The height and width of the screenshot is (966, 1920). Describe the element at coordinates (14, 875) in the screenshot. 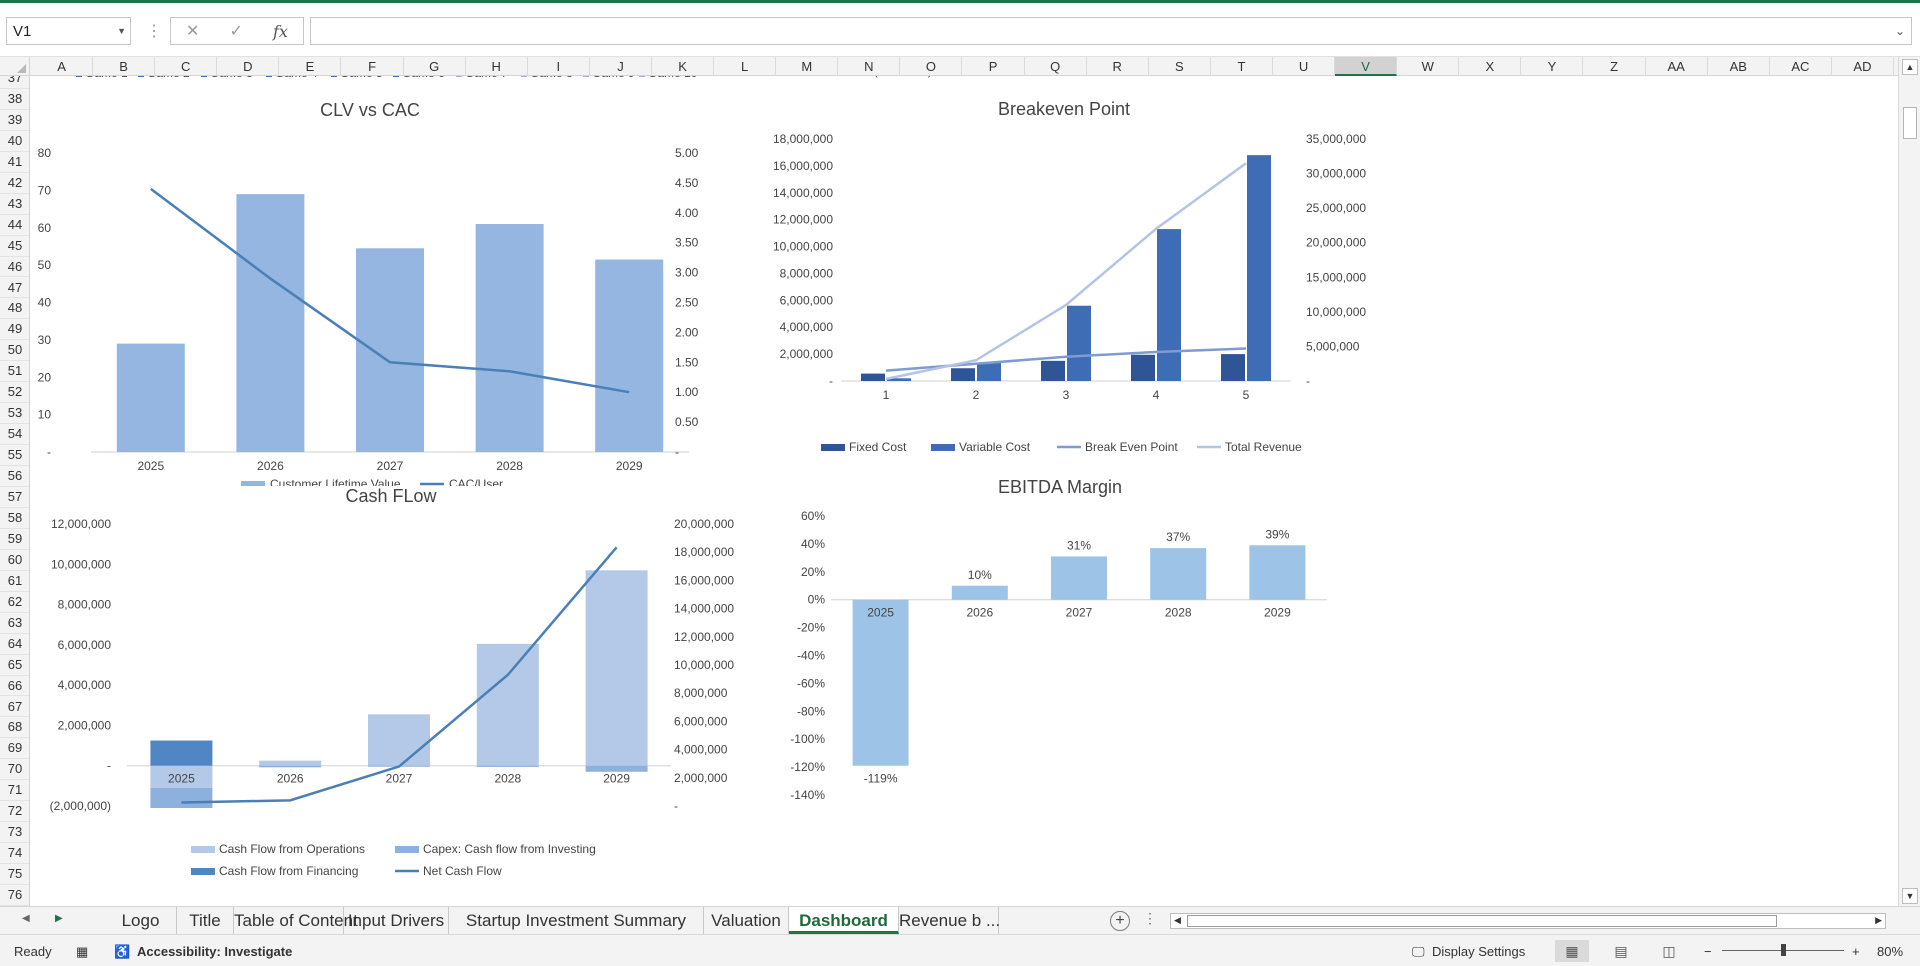

I see `row-header-75: 75` at that location.